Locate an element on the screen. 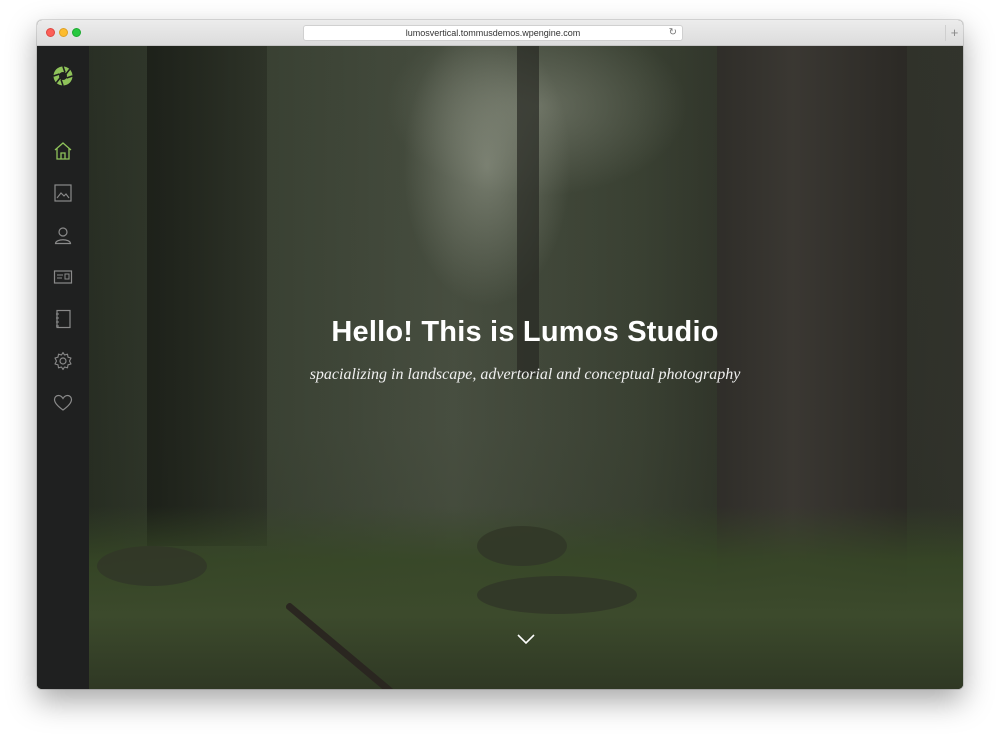 This screenshot has width=1000, height=742. minimize-window-button is located at coordinates (63, 32).